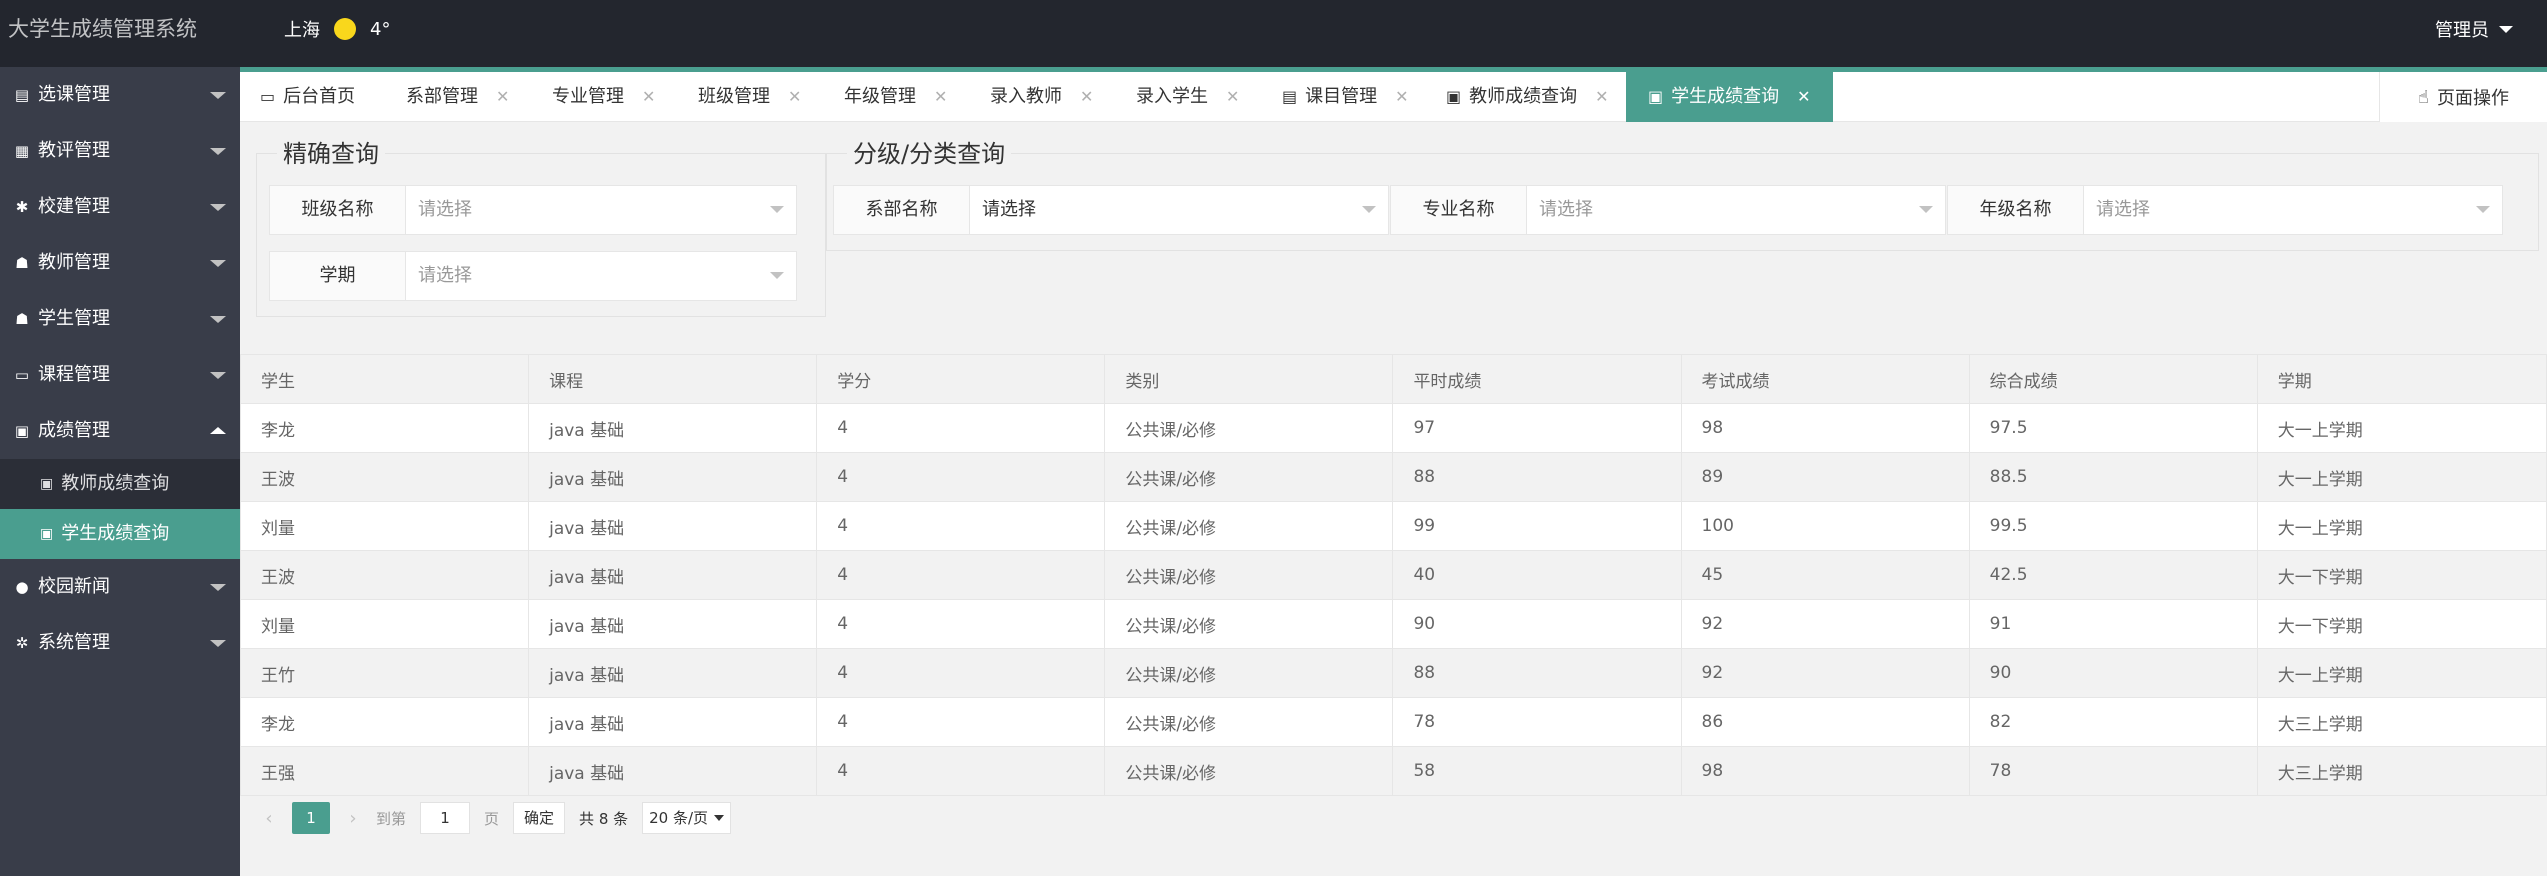  I want to click on table-row: 王竹 java 基础 4 公共课/必修 88 92 90 大一上学期, so click(1393, 673).